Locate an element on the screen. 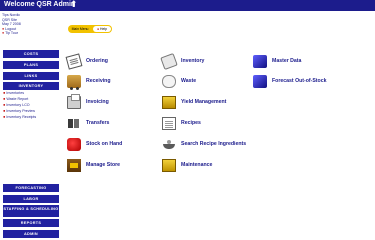  store-box-icon is located at coordinates (74, 165).